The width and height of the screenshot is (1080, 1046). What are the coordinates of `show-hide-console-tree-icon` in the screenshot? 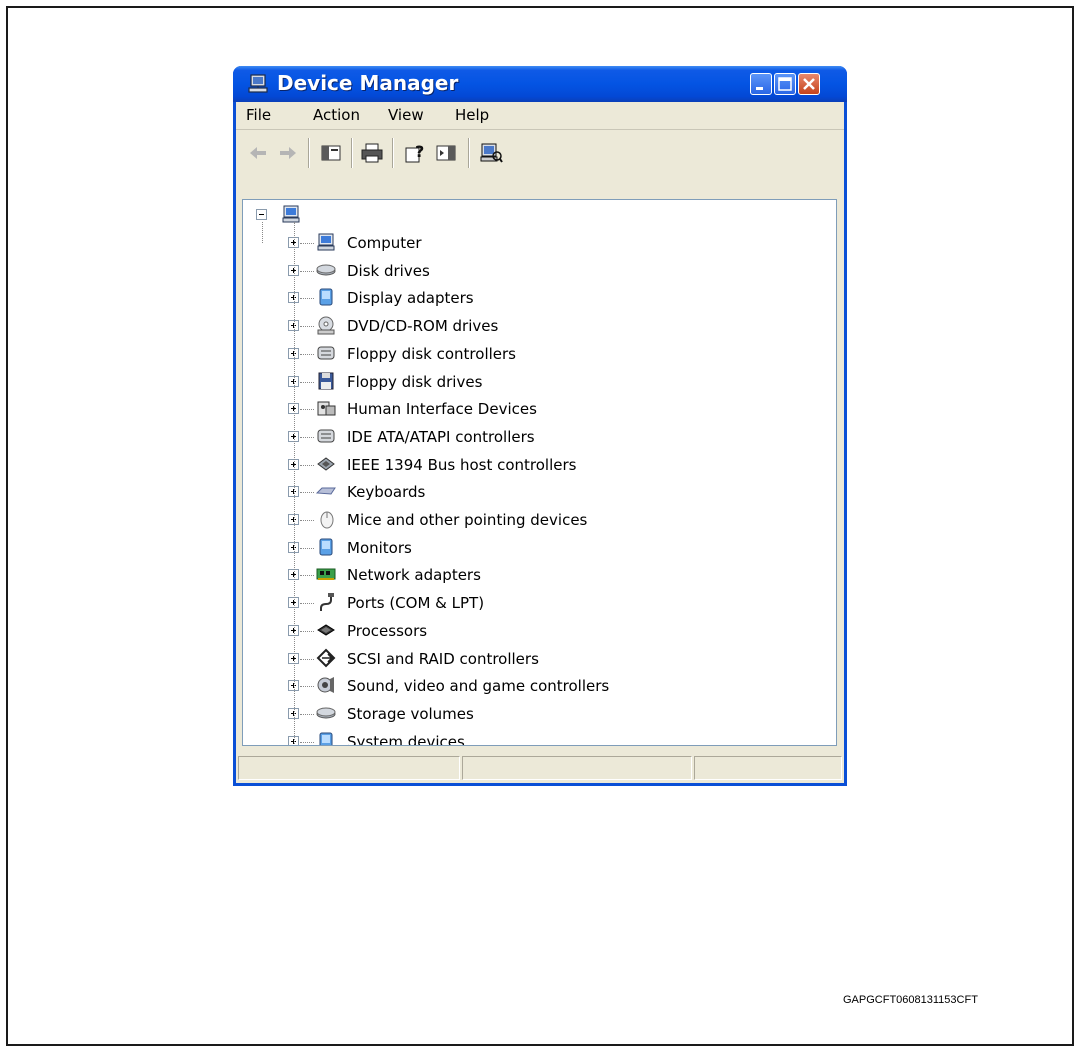 It's located at (331, 153).